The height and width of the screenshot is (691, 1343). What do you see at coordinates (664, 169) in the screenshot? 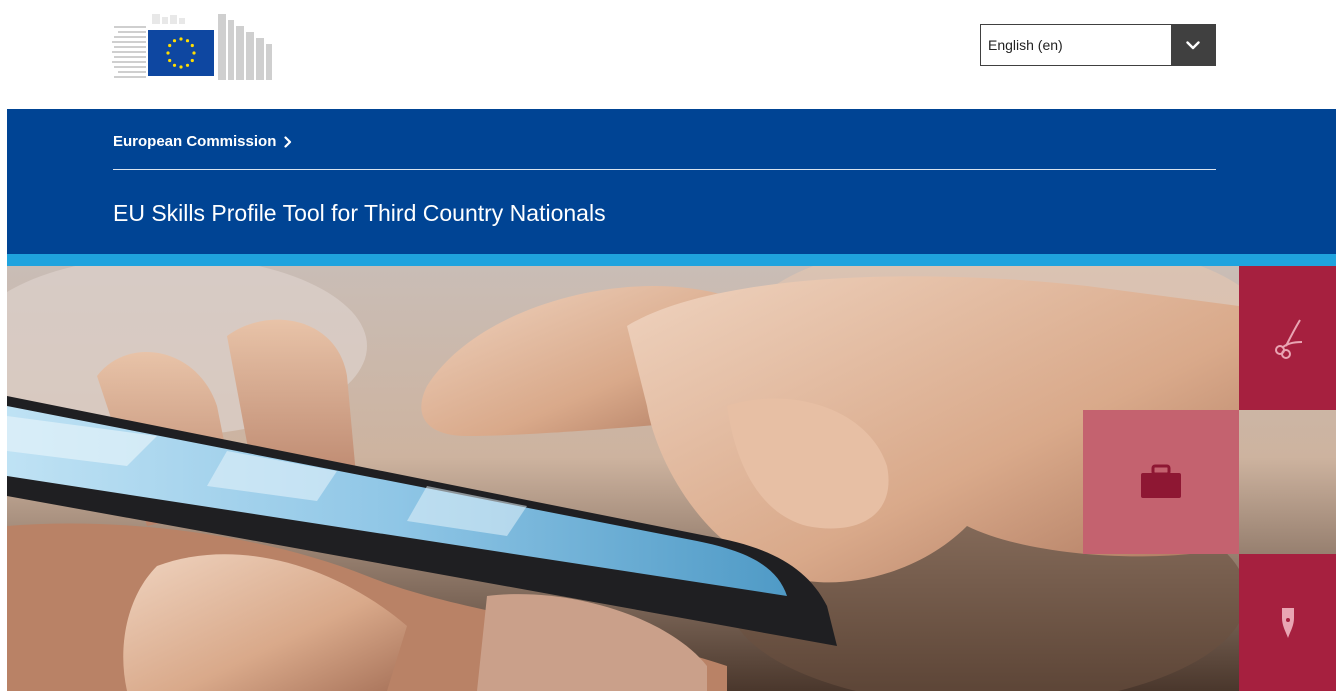
I see `banner-divider` at bounding box center [664, 169].